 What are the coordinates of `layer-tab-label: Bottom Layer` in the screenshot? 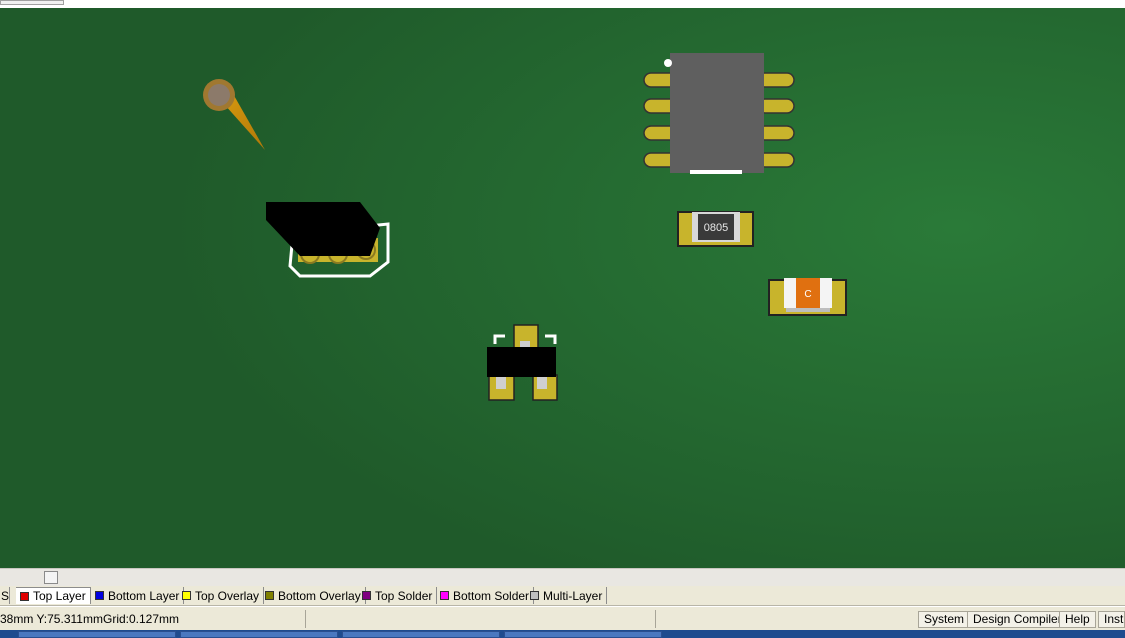 It's located at (144, 595).